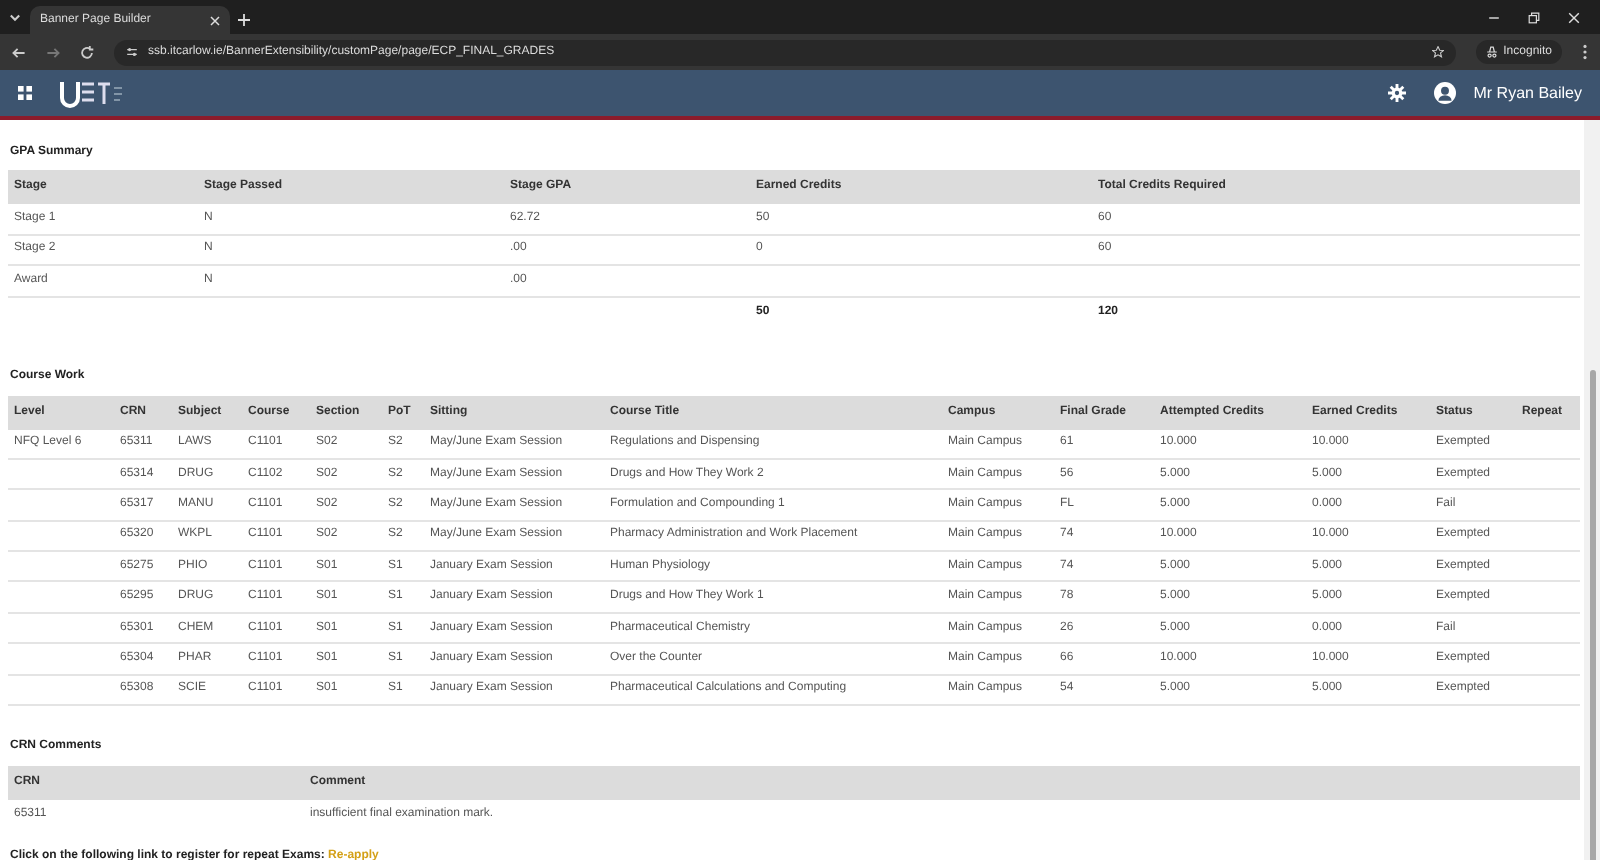  What do you see at coordinates (1585, 52) in the screenshot?
I see `more-menu-icon` at bounding box center [1585, 52].